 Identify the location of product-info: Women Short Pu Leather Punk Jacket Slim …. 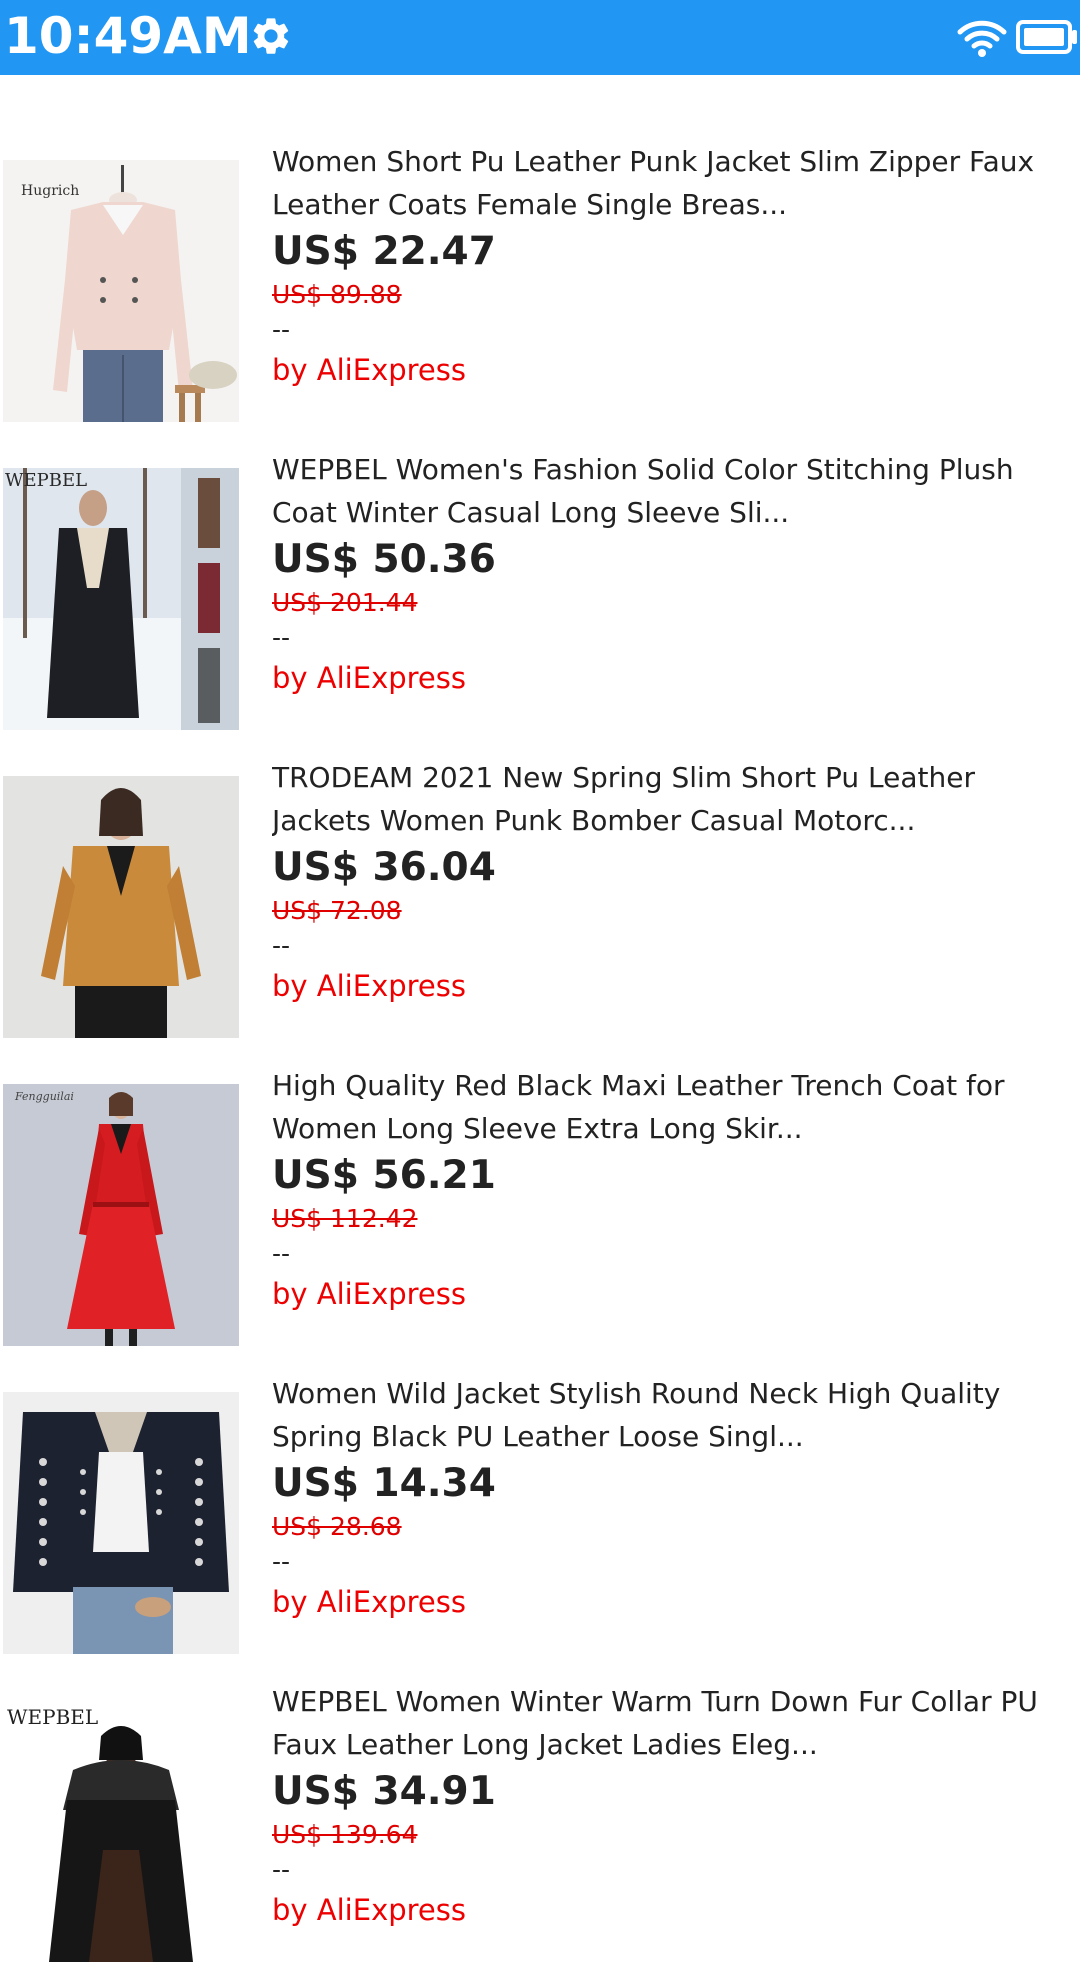
(672, 266).